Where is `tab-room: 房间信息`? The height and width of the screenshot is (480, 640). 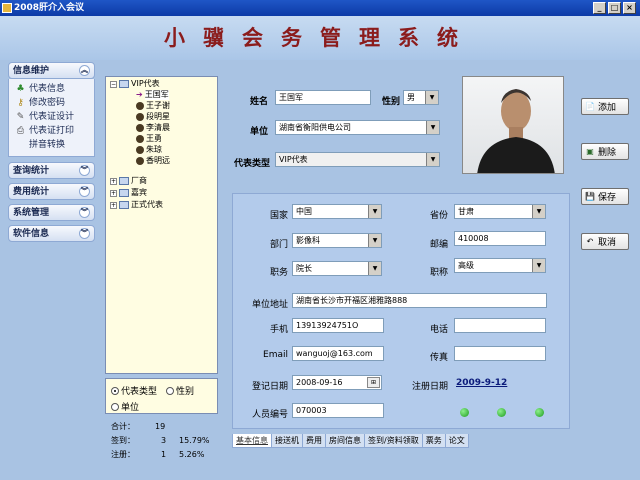
tab-room: 房间信息 is located at coordinates (345, 441).